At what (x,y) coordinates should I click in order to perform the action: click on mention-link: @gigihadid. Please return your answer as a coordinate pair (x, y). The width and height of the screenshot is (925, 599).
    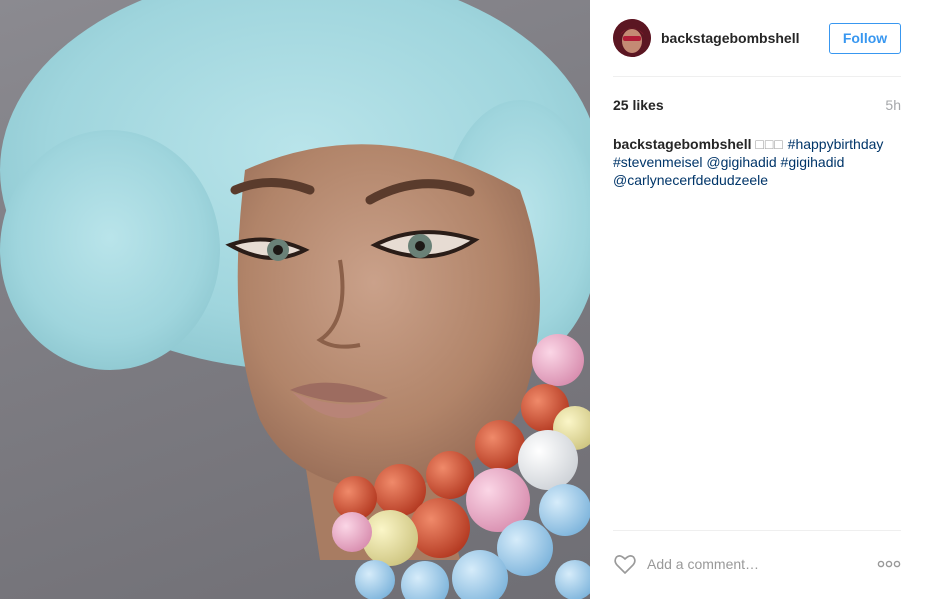
    Looking at the image, I should click on (741, 162).